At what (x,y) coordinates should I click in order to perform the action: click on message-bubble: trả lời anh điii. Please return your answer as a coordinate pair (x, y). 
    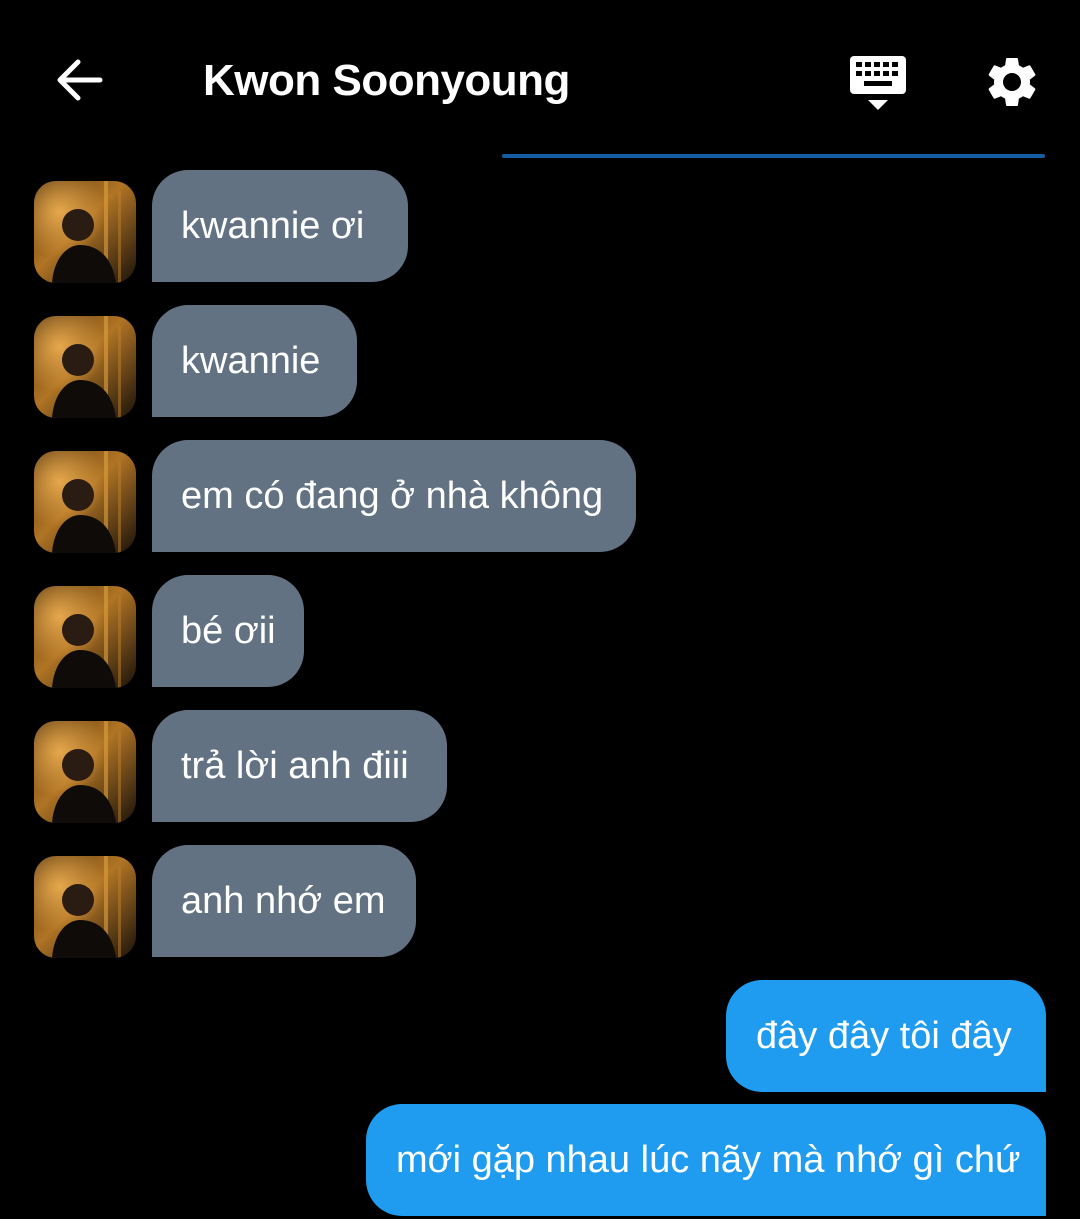
    Looking at the image, I should click on (299, 766).